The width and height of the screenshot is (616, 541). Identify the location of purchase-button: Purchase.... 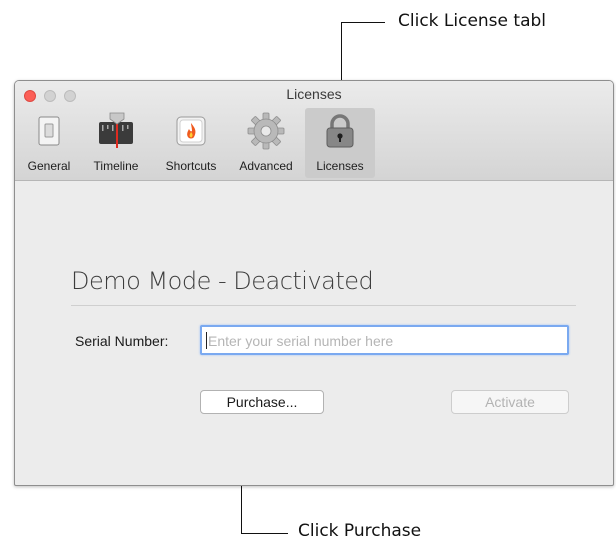
(262, 402).